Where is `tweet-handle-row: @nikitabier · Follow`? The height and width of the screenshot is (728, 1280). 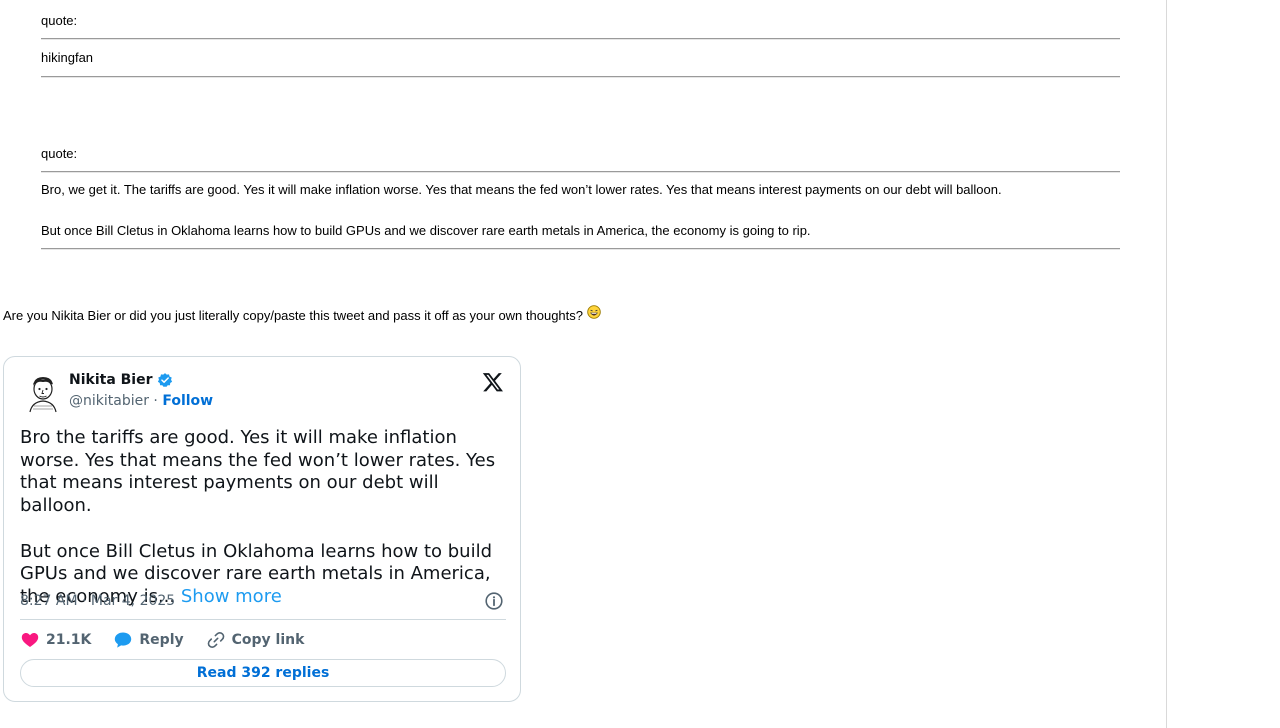
tweet-handle-row: @nikitabier · Follow is located at coordinates (141, 401).